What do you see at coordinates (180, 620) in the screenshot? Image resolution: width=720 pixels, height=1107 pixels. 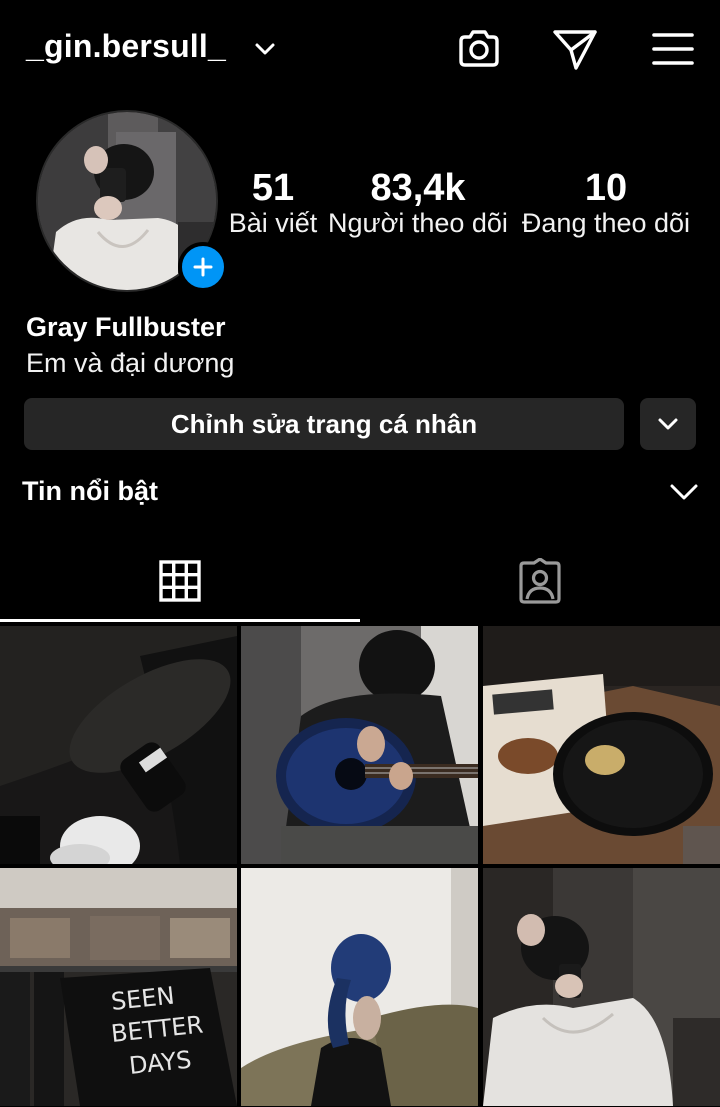 I see `active-tab-indicator` at bounding box center [180, 620].